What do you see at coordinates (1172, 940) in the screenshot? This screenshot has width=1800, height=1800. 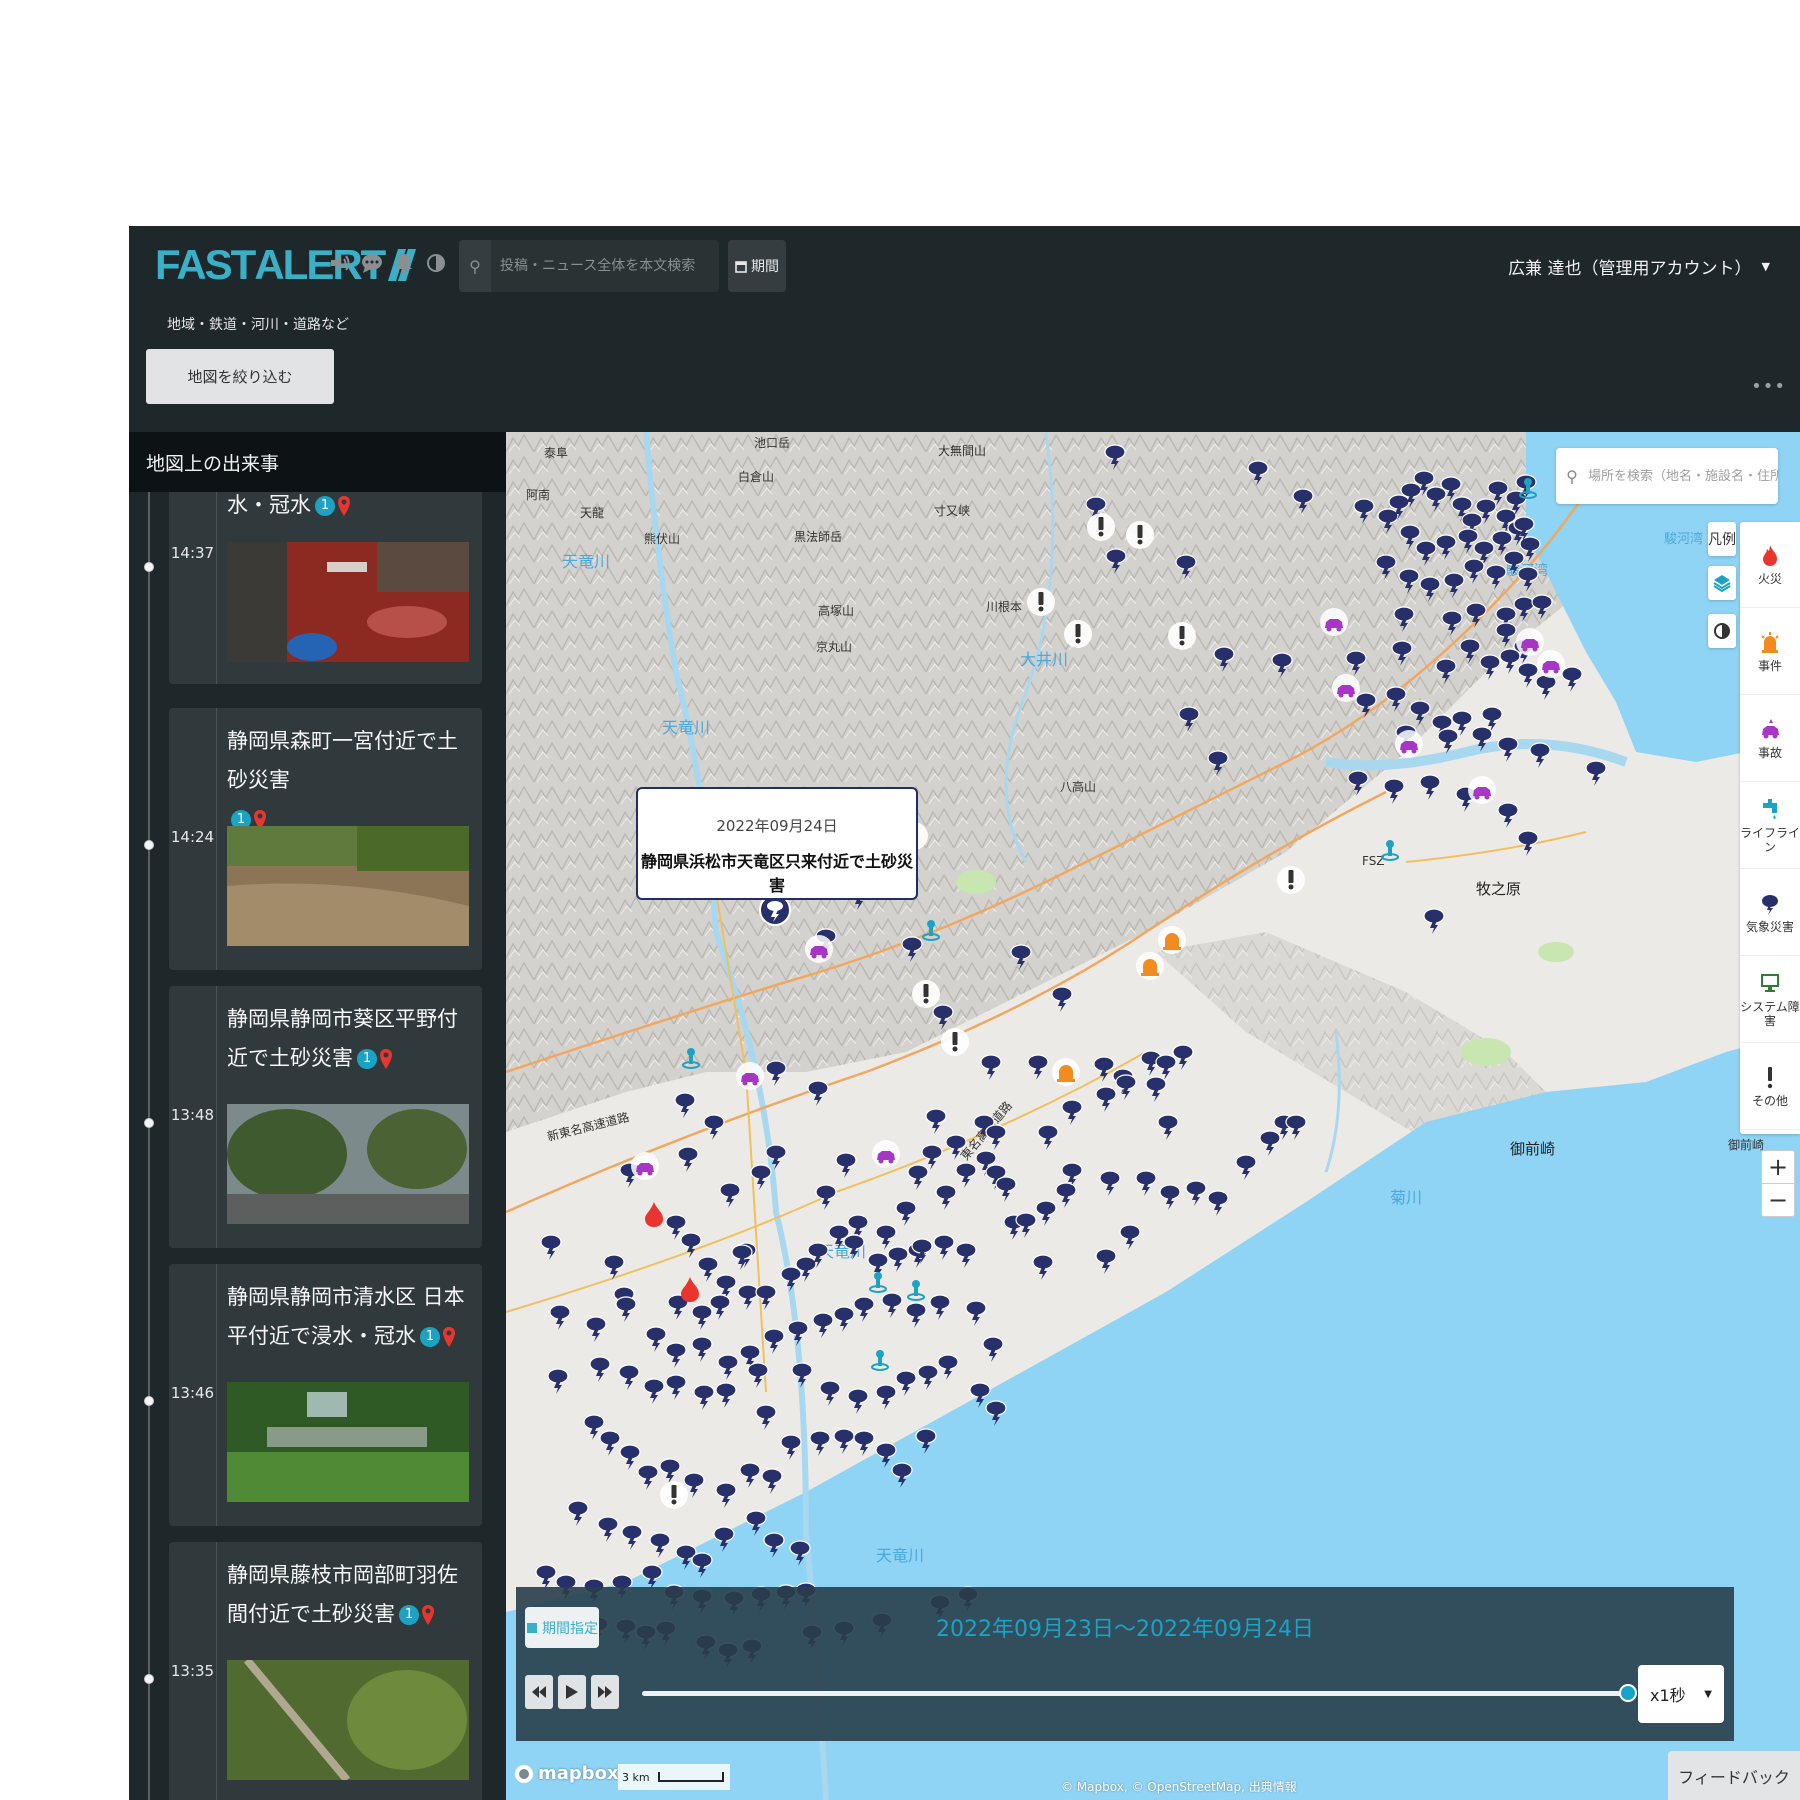 I see `incident-marker-icon` at bounding box center [1172, 940].